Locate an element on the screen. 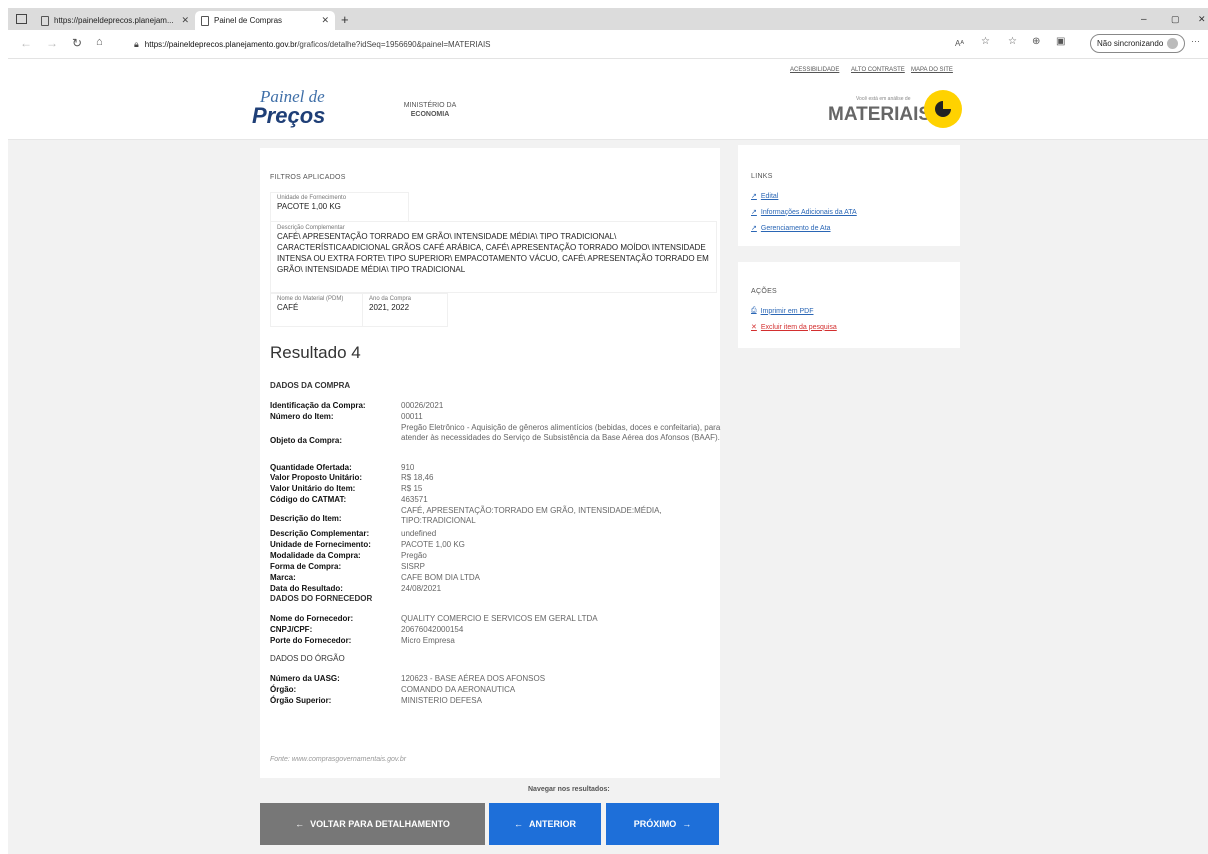 This screenshot has height=854, width=1208. previous-button: ← ANTERIOR is located at coordinates (545, 824).